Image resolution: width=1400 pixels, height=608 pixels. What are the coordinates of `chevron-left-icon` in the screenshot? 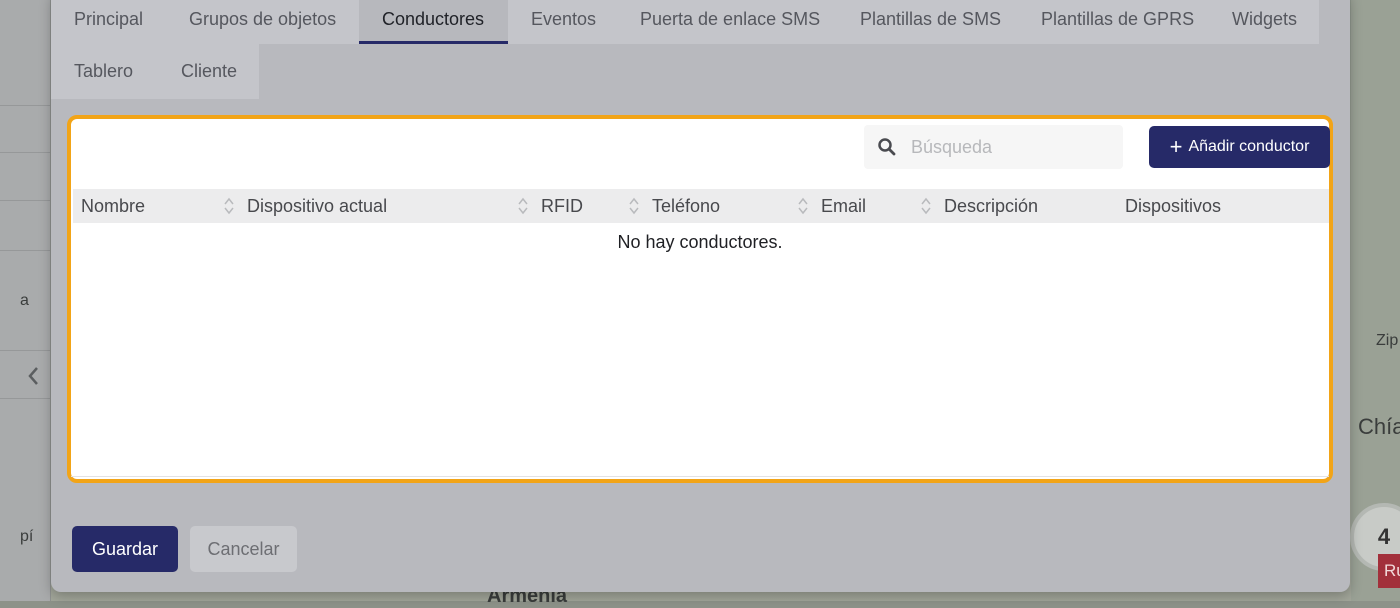 It's located at (34, 376).